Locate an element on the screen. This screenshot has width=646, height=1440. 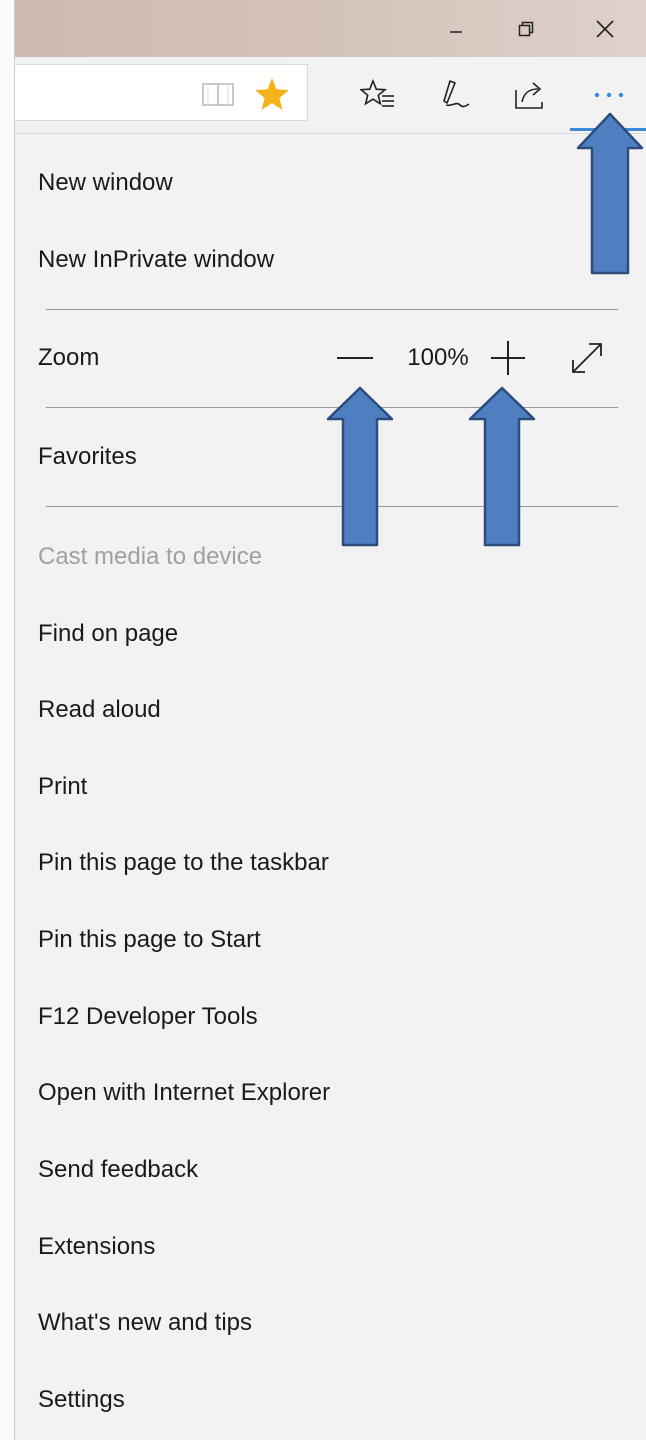
zoom-level: 100% is located at coordinates (438, 357).